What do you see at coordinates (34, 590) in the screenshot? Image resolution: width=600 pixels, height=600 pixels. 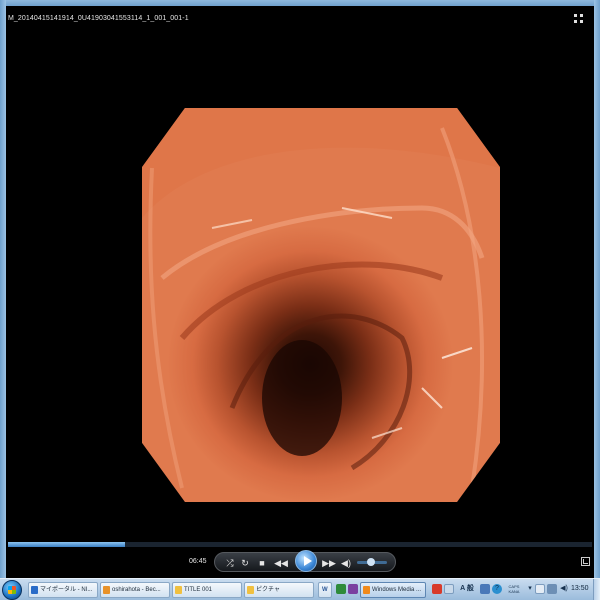 I see `browser-icon` at bounding box center [34, 590].